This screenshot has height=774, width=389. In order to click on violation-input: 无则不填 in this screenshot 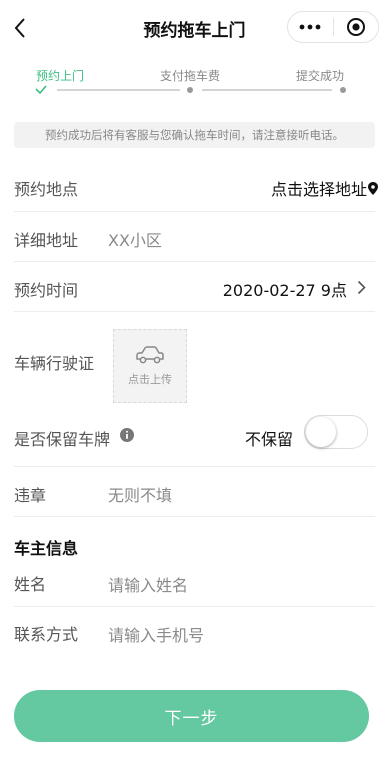, I will do `click(140, 494)`.